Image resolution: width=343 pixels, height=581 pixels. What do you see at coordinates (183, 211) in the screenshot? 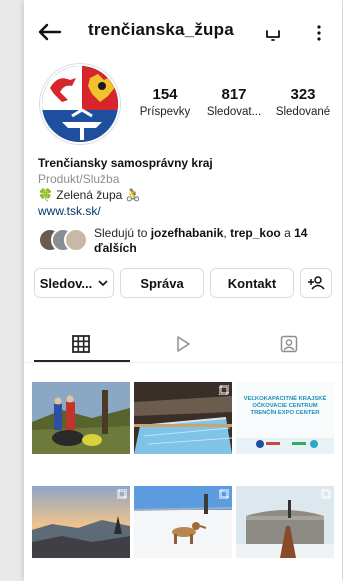
I see `profile-website-link: www.tsk.sk/` at bounding box center [183, 211].